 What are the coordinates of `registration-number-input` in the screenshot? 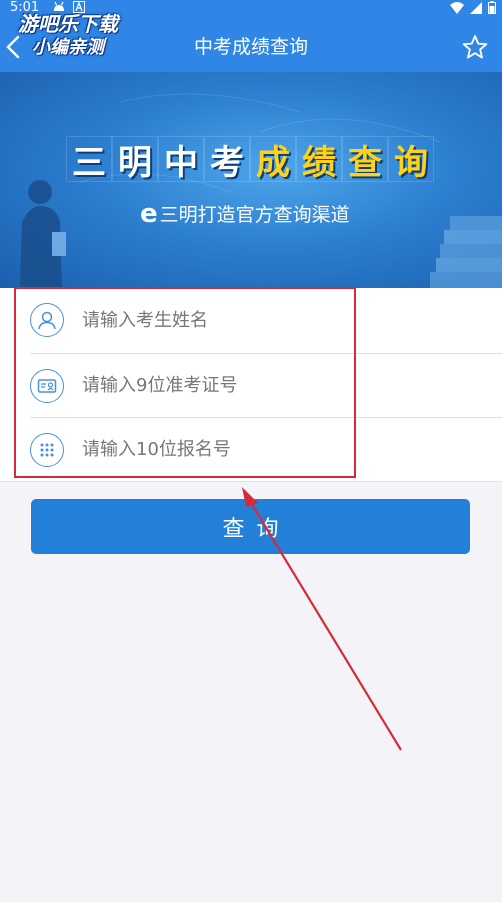 It's located at (272, 449).